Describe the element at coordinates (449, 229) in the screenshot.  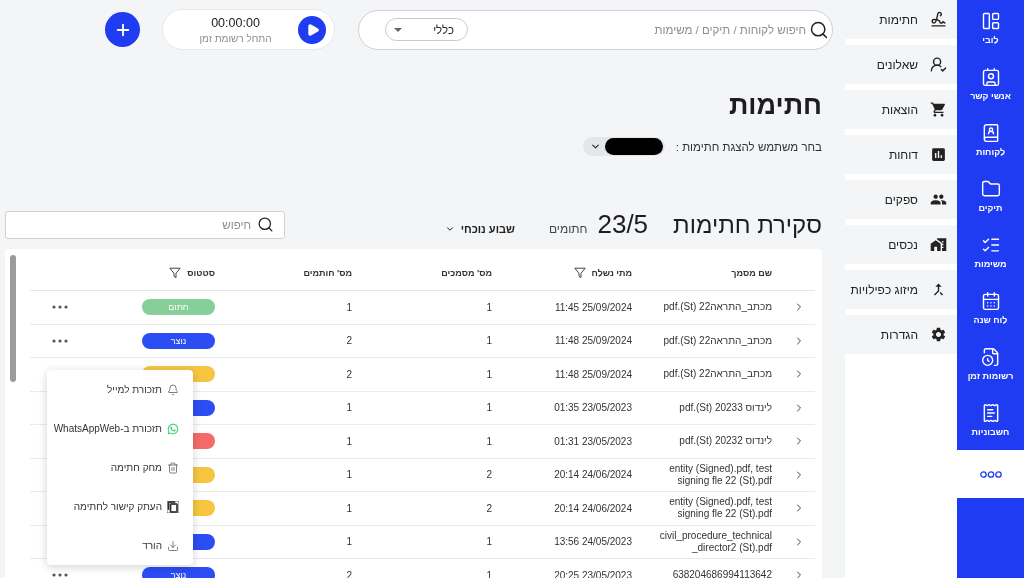
I see `chevron-icon` at that location.